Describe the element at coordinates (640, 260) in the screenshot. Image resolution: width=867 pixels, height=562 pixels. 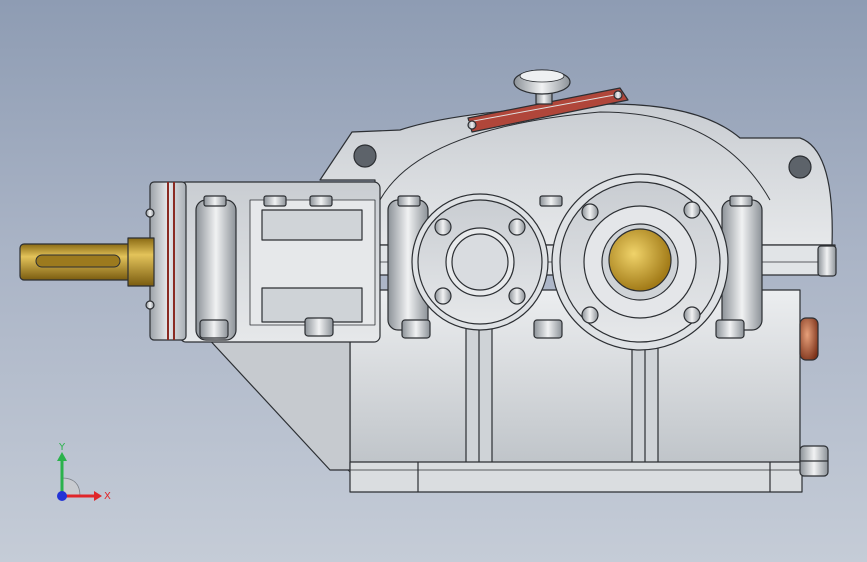
I see `output-shaft-end` at that location.